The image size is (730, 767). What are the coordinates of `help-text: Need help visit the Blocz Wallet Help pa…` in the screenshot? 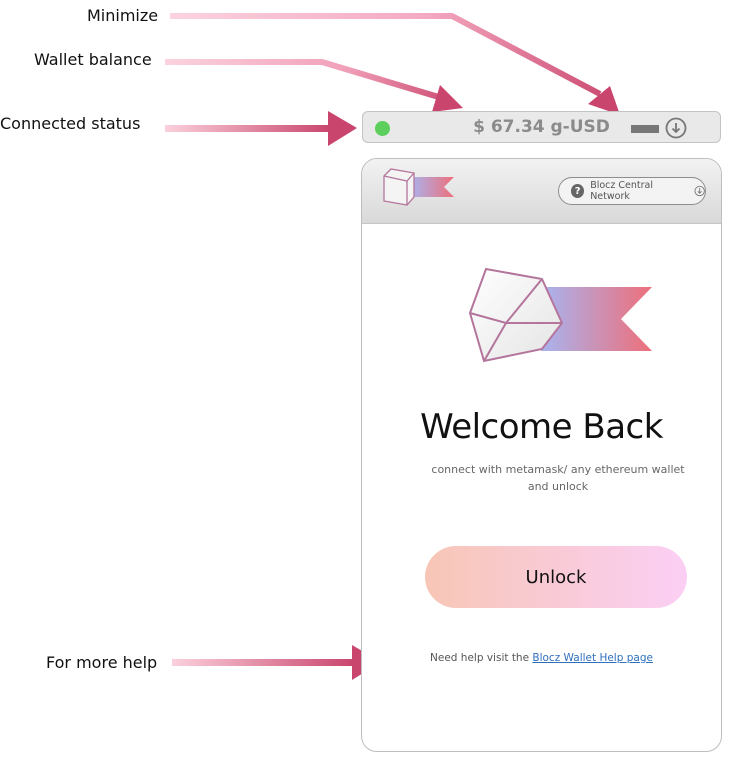 It's located at (541, 658).